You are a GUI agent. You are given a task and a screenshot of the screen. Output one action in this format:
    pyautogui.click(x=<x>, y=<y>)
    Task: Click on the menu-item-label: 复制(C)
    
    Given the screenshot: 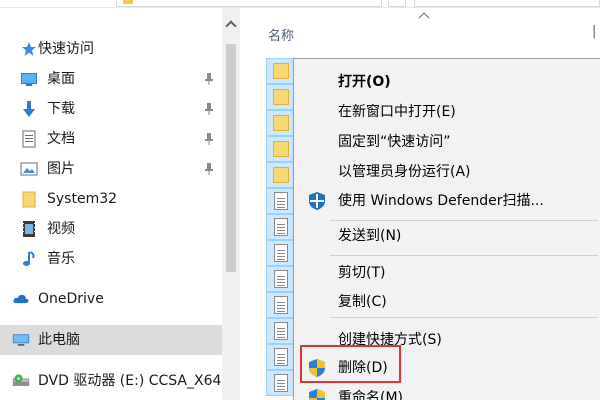 What is the action you would take?
    pyautogui.click(x=362, y=302)
    